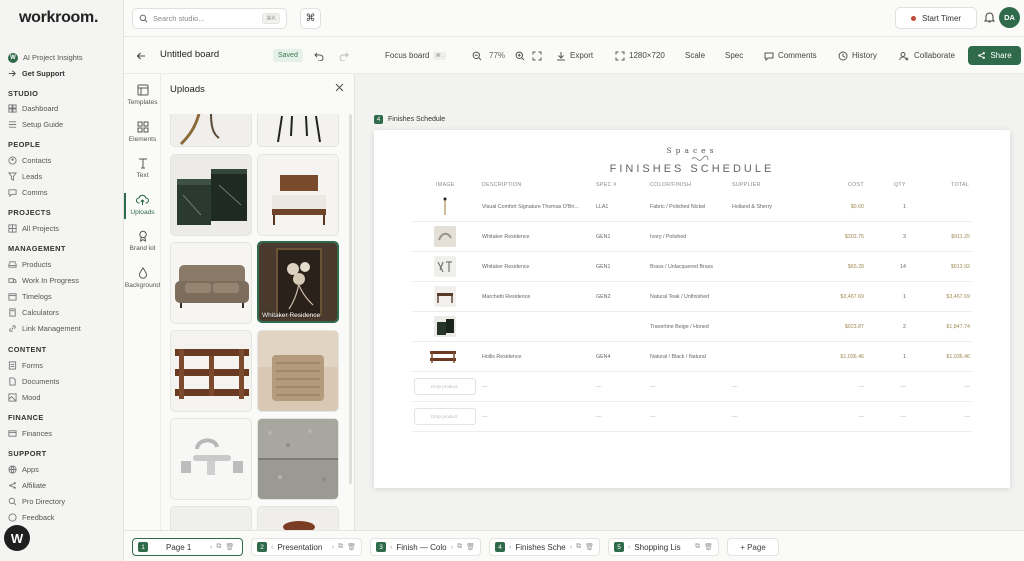 The width and height of the screenshot is (1024, 561). What do you see at coordinates (298, 130) in the screenshot?
I see `upload-thumb-stool-legs` at bounding box center [298, 130].